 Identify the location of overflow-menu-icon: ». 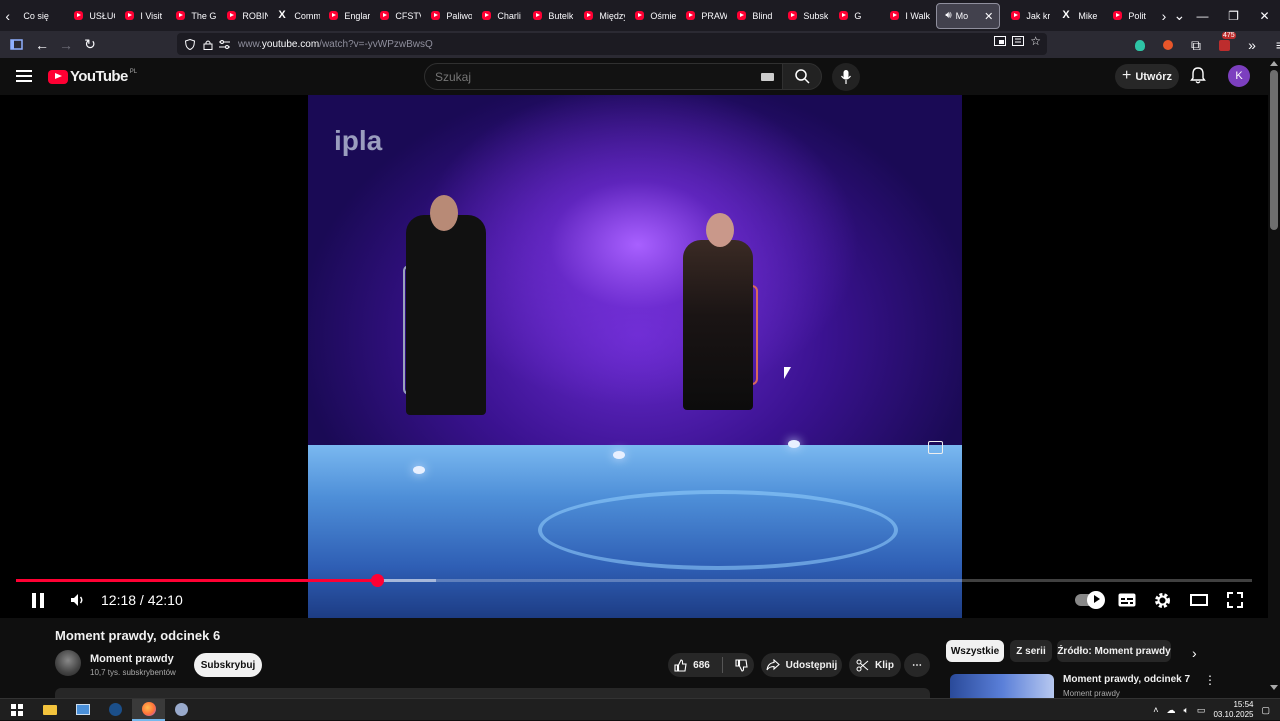
(1252, 45).